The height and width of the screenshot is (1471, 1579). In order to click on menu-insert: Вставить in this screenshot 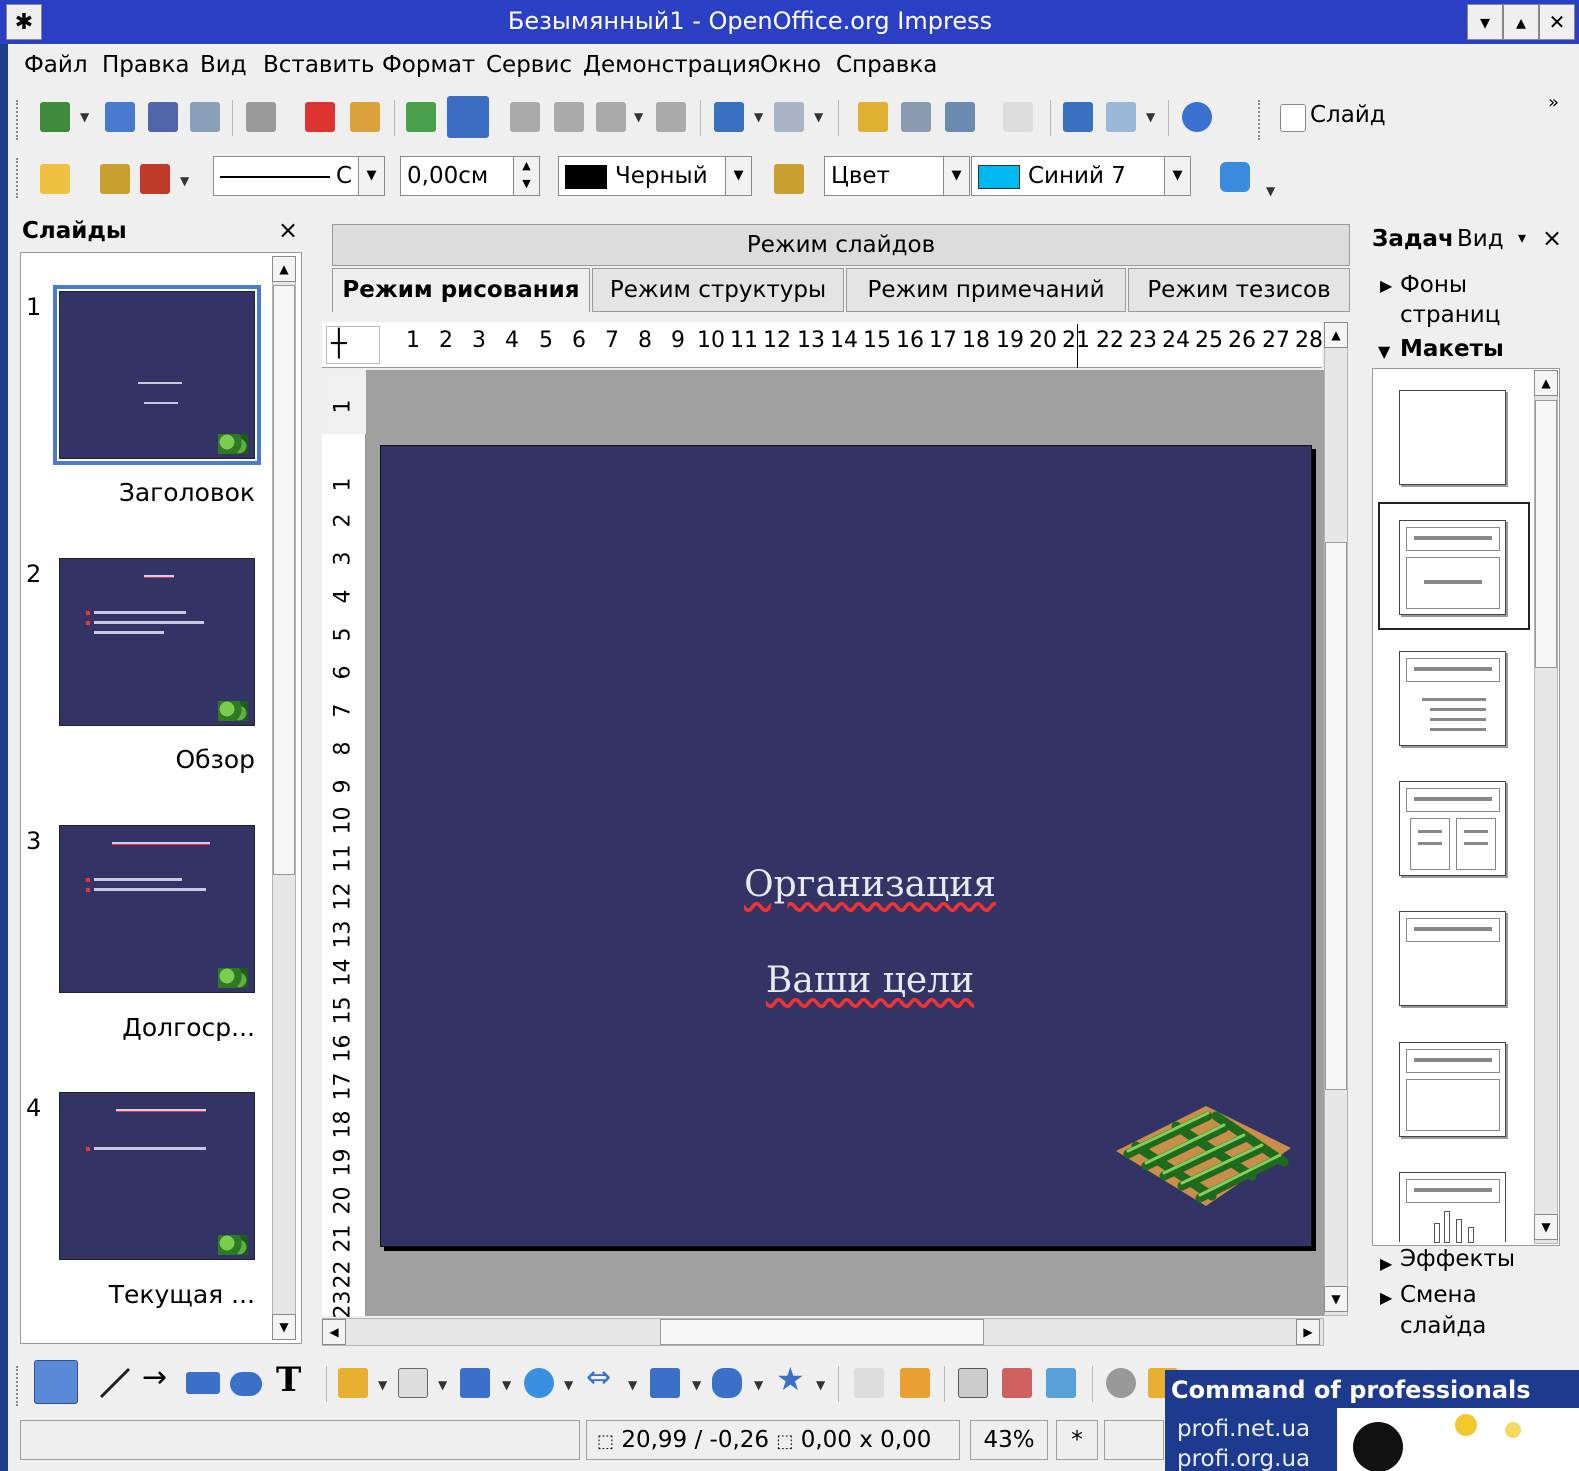, I will do `click(318, 65)`.